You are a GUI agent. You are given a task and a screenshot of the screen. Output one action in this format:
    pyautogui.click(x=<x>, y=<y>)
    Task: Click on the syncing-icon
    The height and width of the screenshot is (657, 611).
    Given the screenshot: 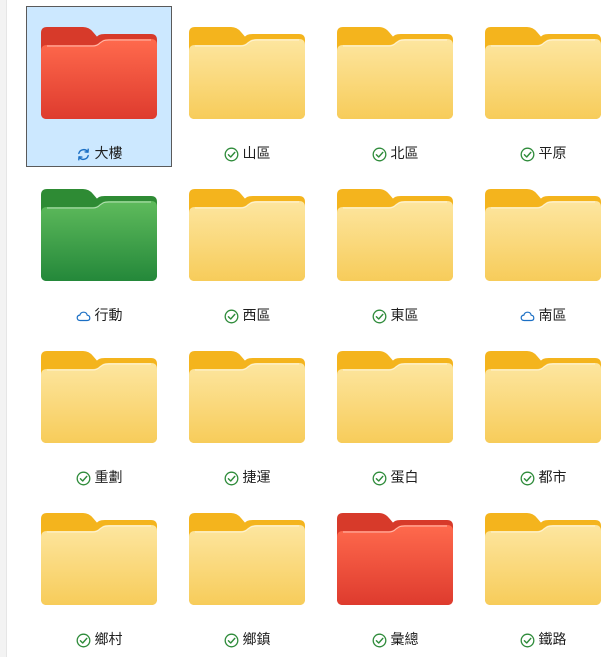 What is the action you would take?
    pyautogui.click(x=83, y=154)
    